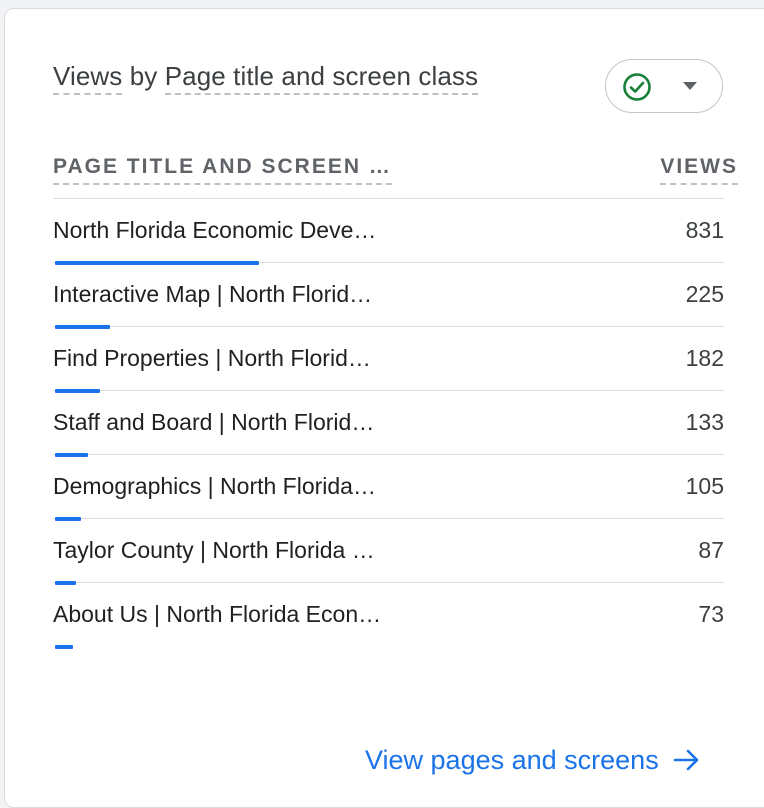  Describe the element at coordinates (664, 86) in the screenshot. I see `status-dropdown-button` at that location.